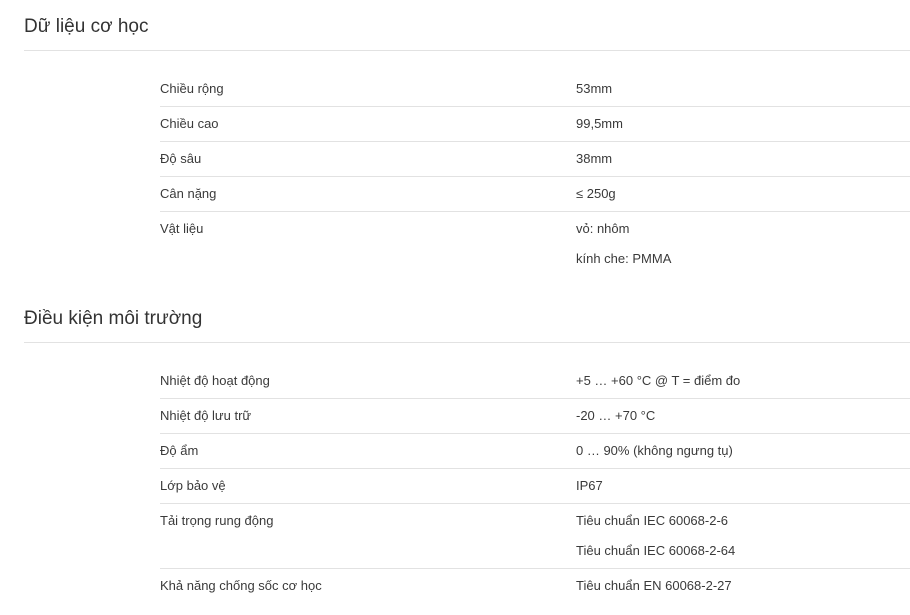 This screenshot has height=615, width=910. I want to click on spec-values: 0 … 90% (không ngưng tụ), so click(743, 455).